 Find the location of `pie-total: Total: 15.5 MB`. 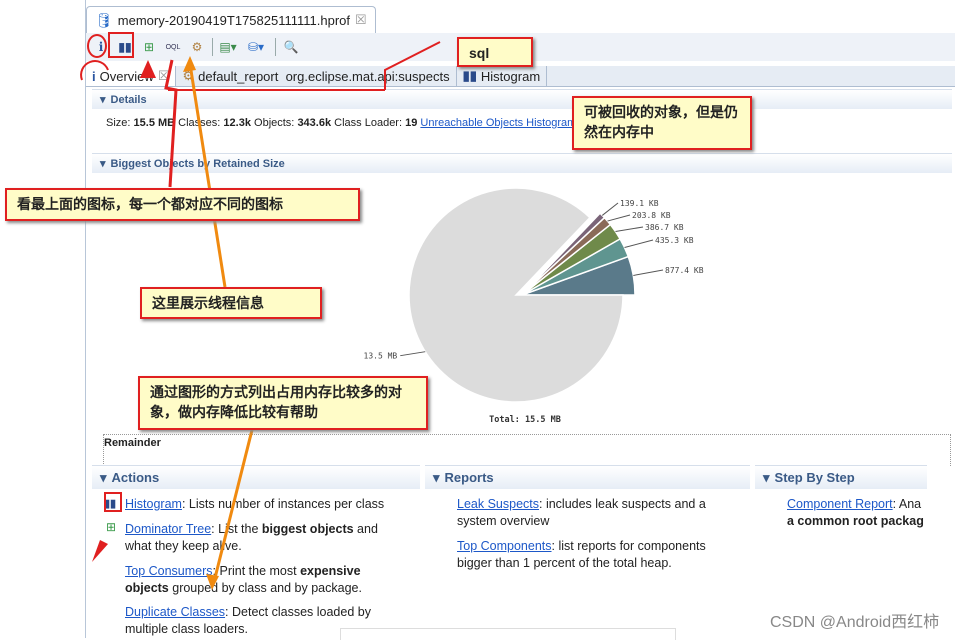

pie-total: Total: 15.5 MB is located at coordinates (525, 420).